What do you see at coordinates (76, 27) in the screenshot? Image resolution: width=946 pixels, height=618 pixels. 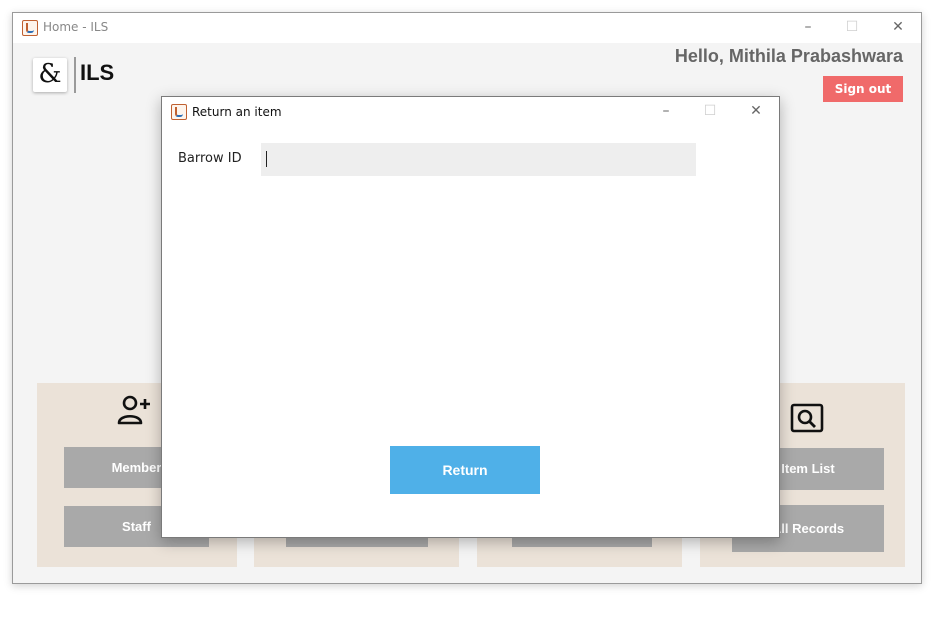 I see `main-window-title: Home - ILS` at bounding box center [76, 27].